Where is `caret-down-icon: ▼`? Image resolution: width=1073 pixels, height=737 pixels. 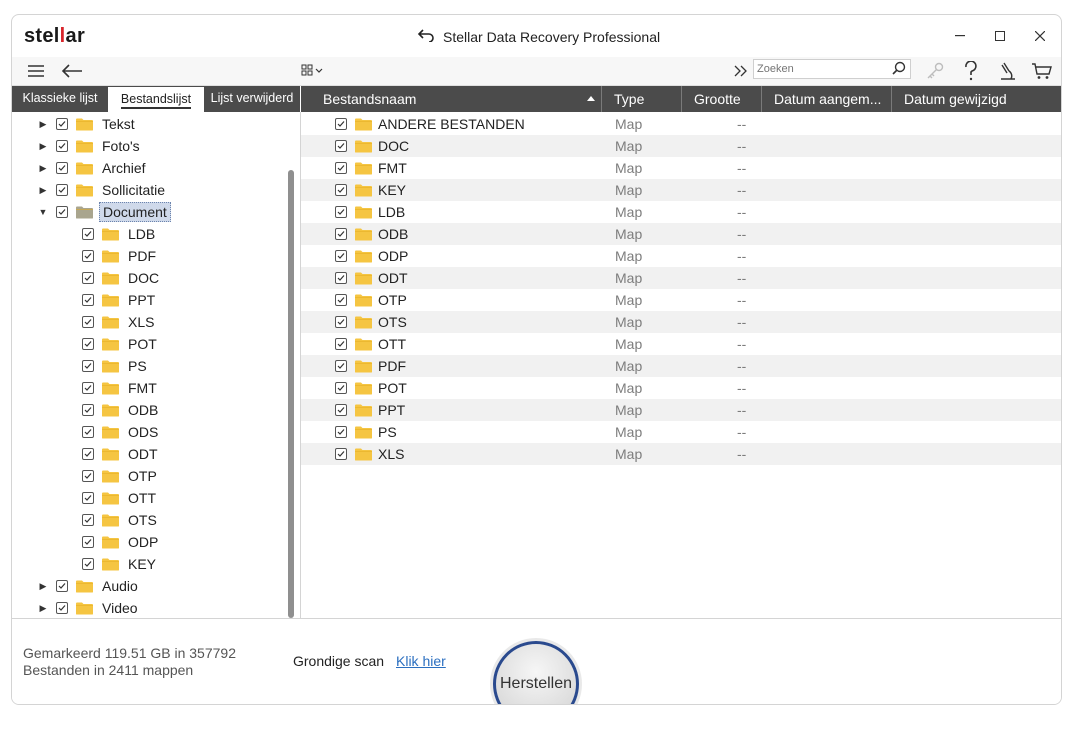 caret-down-icon: ▼ is located at coordinates (43, 212).